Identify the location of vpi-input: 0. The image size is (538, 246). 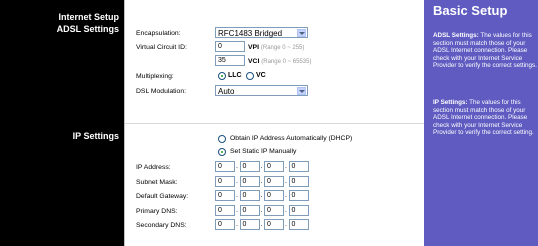
(230, 46).